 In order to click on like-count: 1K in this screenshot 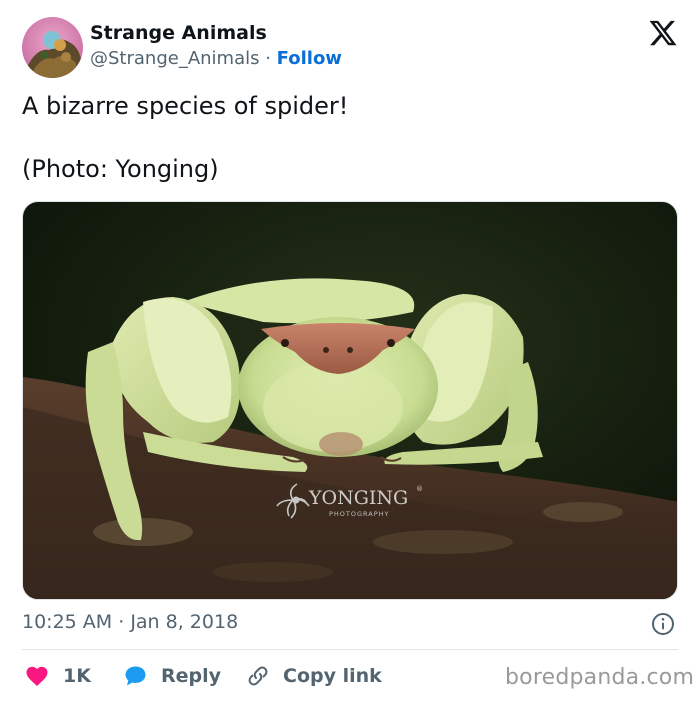, I will do `click(77, 676)`.